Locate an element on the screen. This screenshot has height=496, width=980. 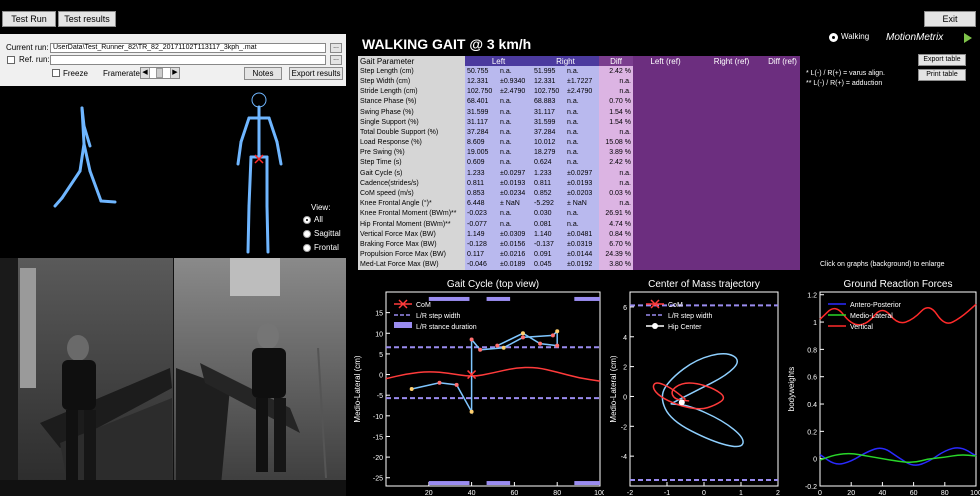
framerate-label: Framerate is located at coordinates (121, 73).